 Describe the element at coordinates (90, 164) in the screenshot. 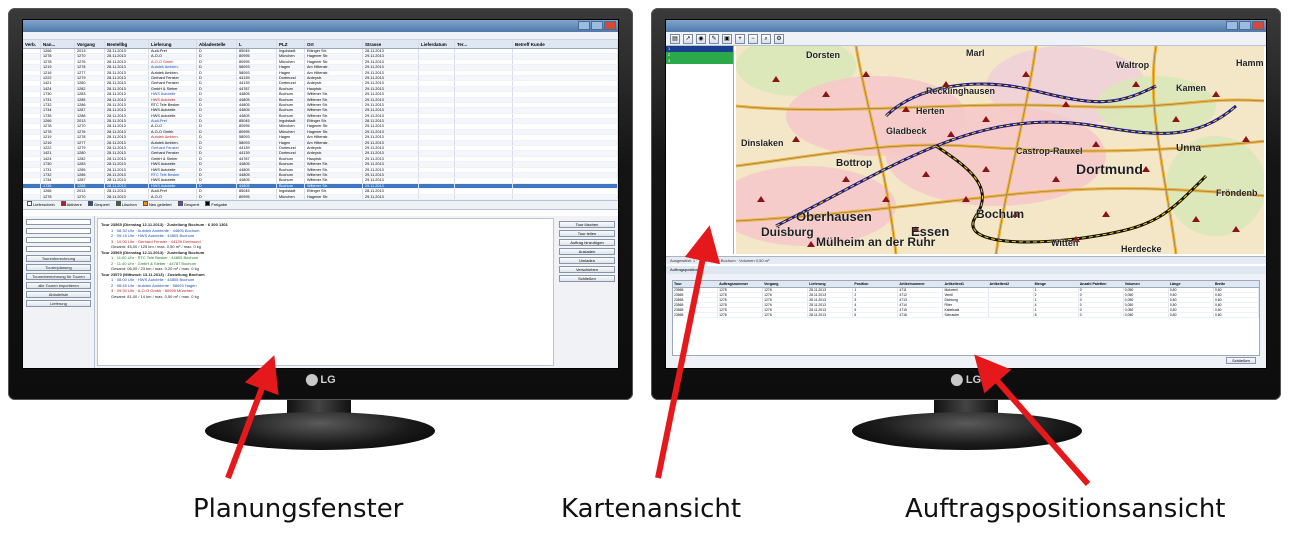

I see `table-cell: 1283` at that location.